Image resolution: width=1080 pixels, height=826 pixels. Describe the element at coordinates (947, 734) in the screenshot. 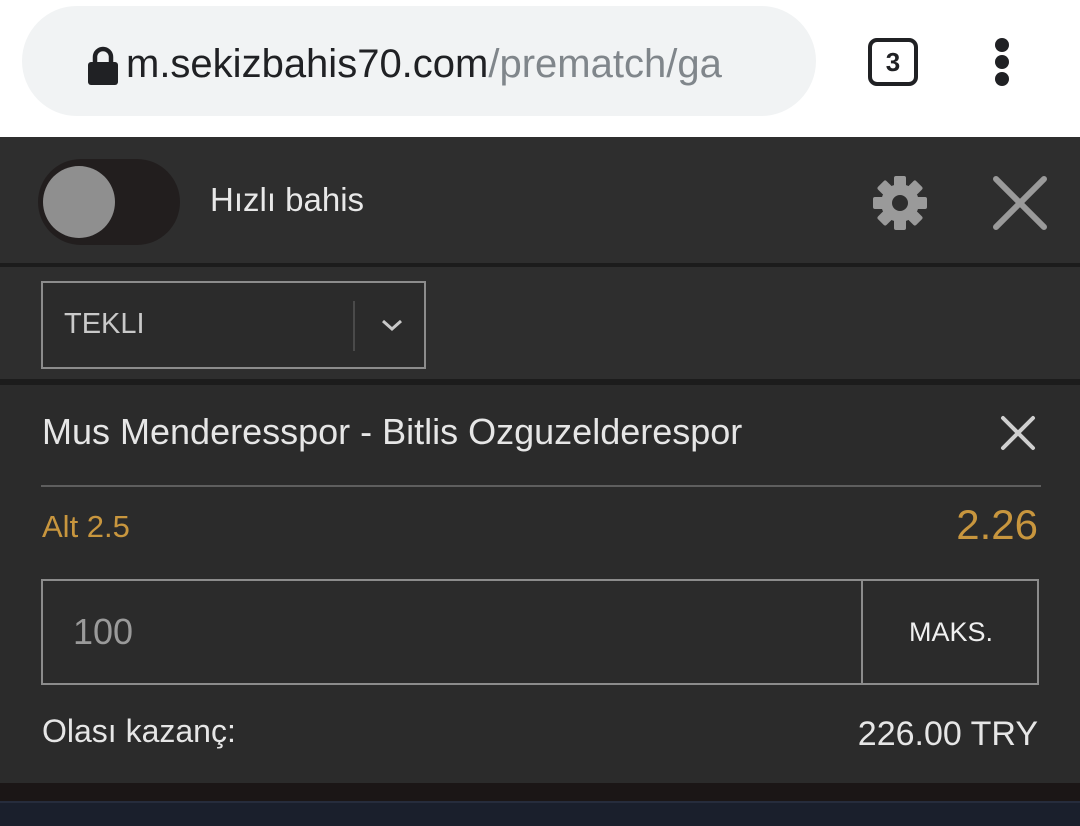

I see `potential-win-value: 226.00 TRY` at that location.